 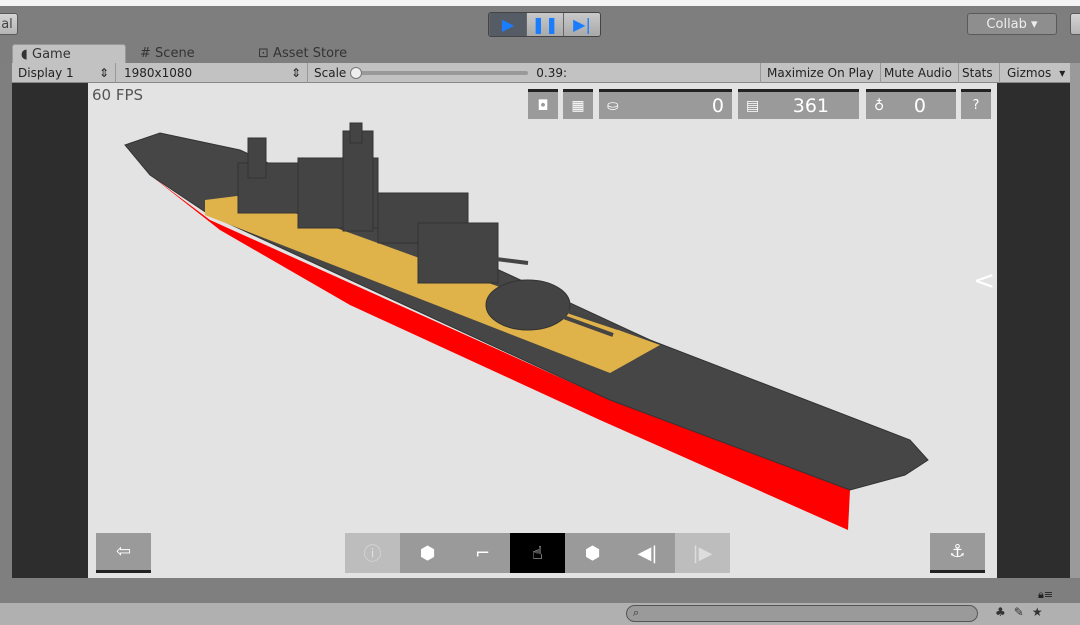 What do you see at coordinates (1045, 595) in the screenshot?
I see `lock-icon: 🔒︎≡` at bounding box center [1045, 595].